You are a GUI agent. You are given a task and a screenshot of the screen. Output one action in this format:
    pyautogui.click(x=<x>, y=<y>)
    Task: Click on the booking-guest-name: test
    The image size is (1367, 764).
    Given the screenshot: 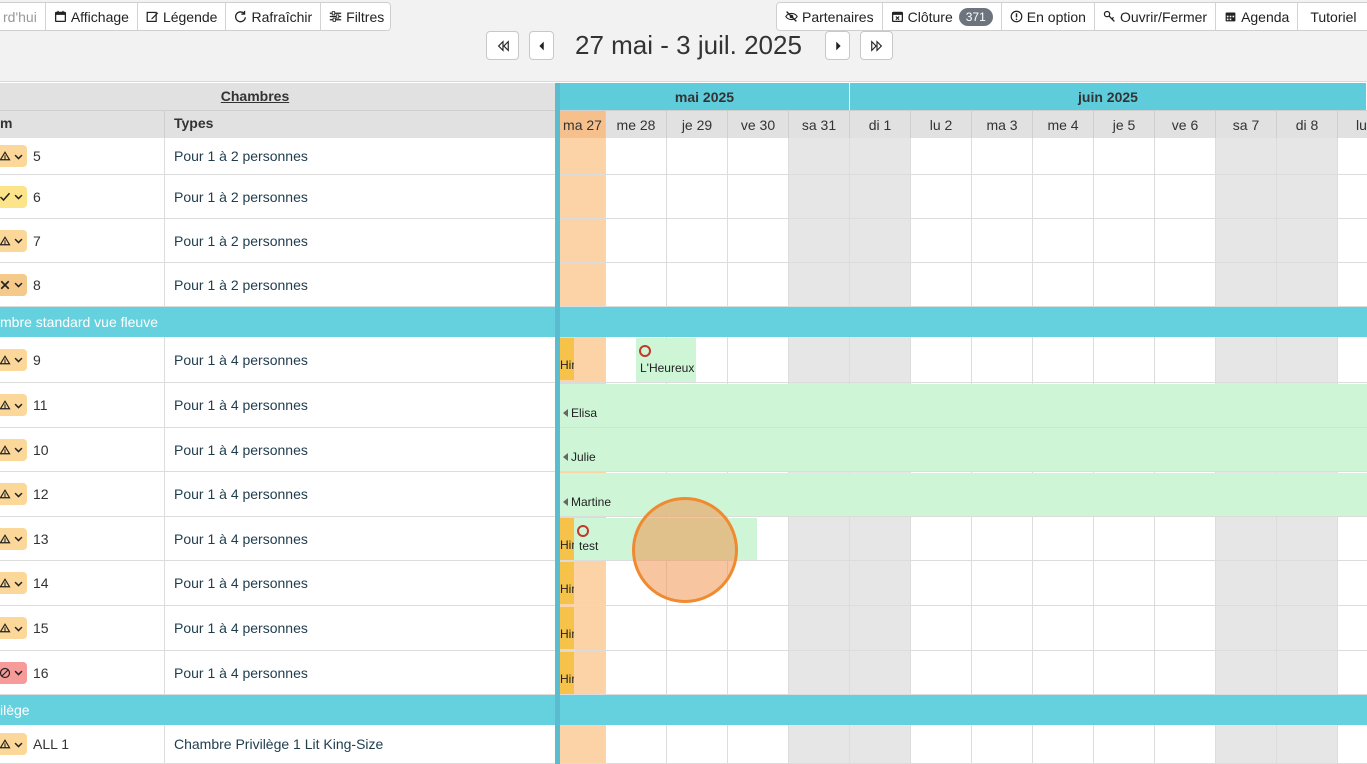 What is the action you would take?
    pyautogui.click(x=589, y=546)
    